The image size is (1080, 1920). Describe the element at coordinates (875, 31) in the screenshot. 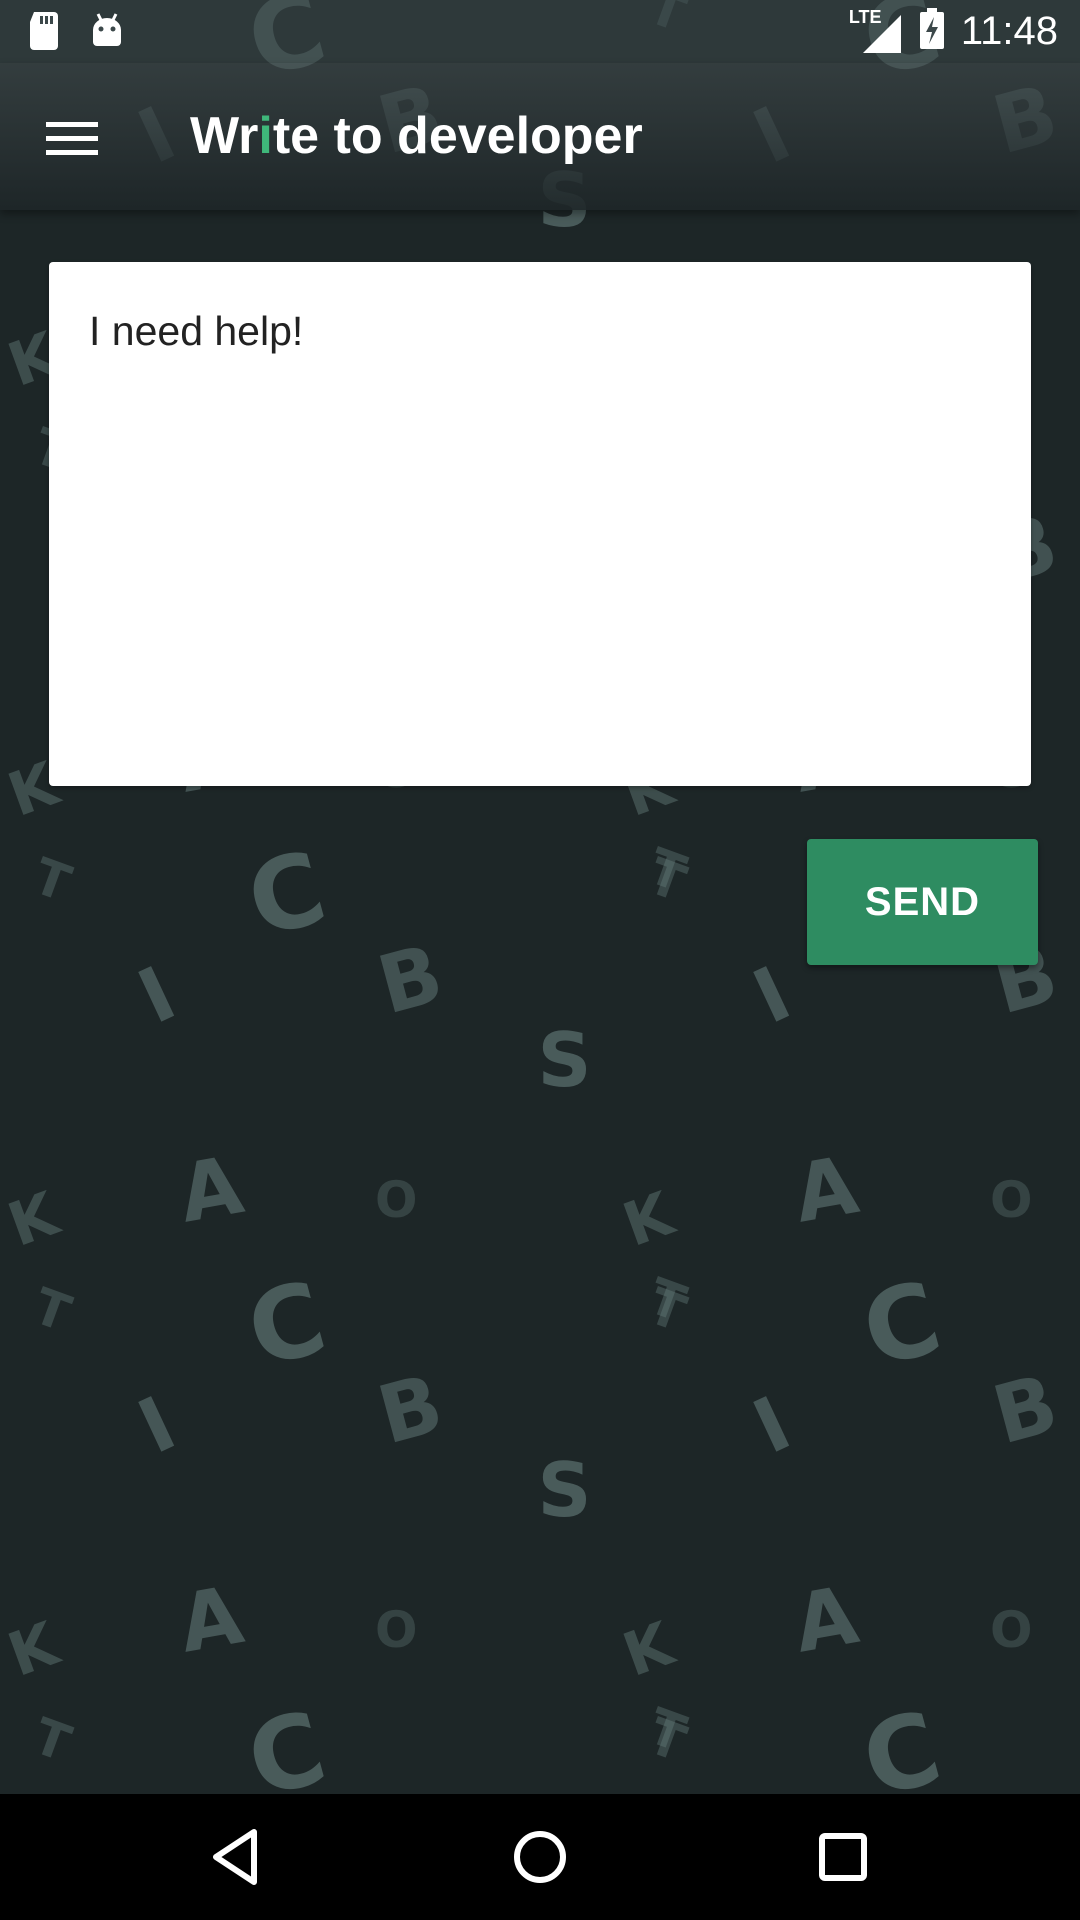

I see `signal-icon: LTE` at that location.